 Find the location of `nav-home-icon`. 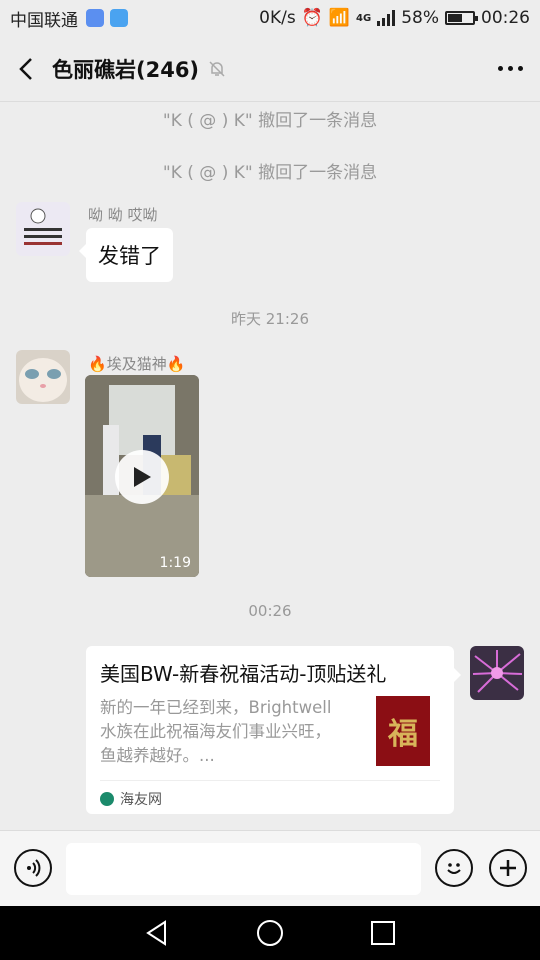

nav-home-icon is located at coordinates (270, 933).